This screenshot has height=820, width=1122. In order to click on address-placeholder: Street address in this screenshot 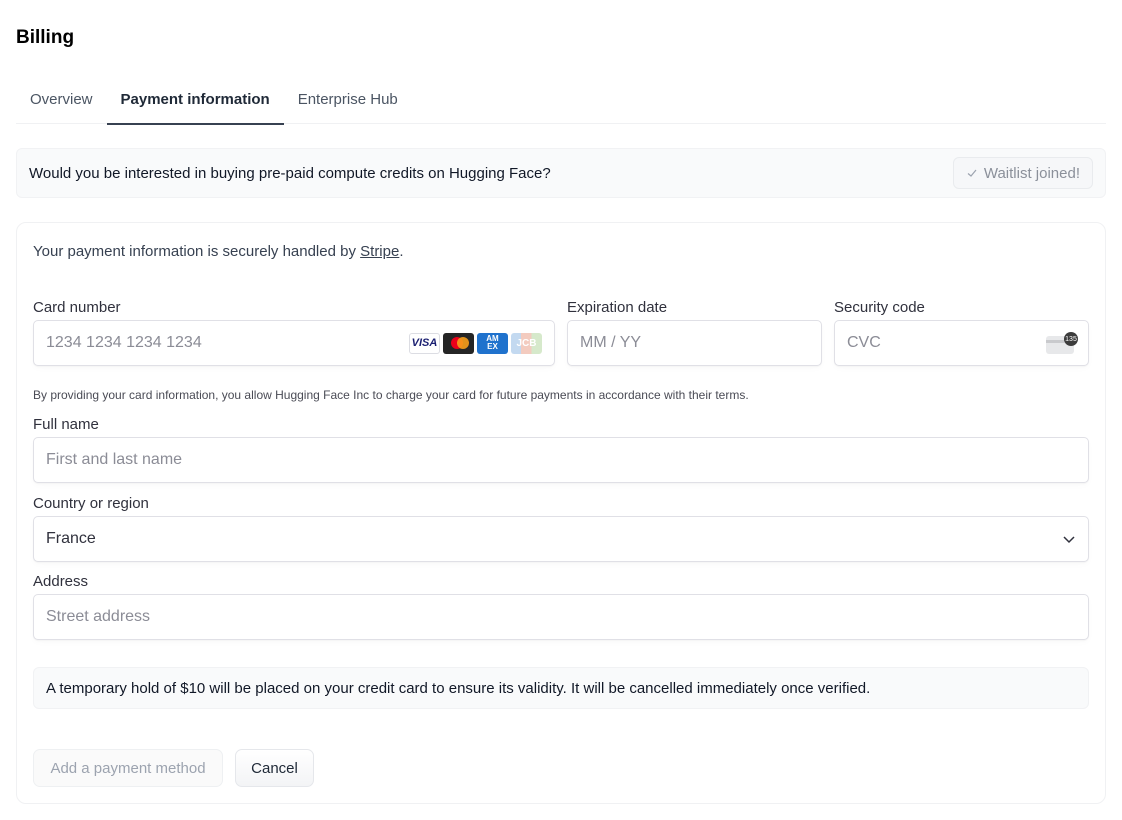, I will do `click(98, 616)`.